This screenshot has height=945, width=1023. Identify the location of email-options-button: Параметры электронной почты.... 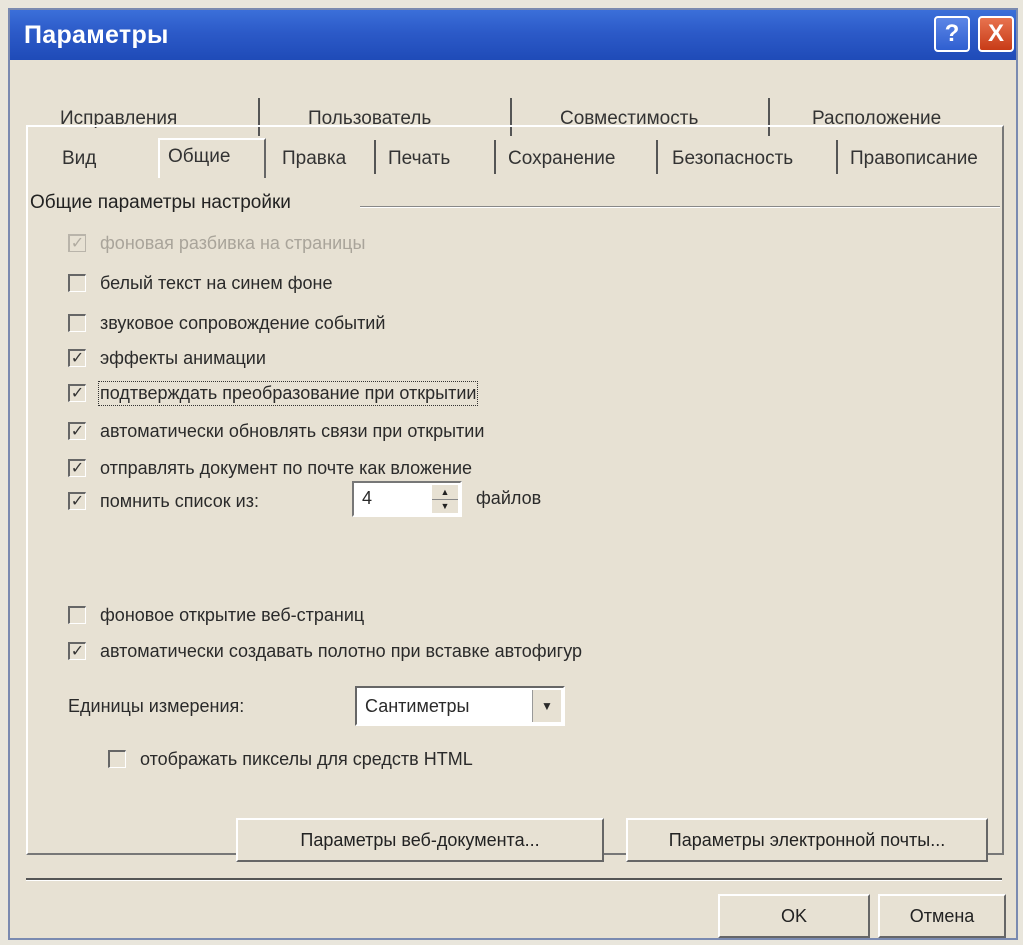
(807, 840).